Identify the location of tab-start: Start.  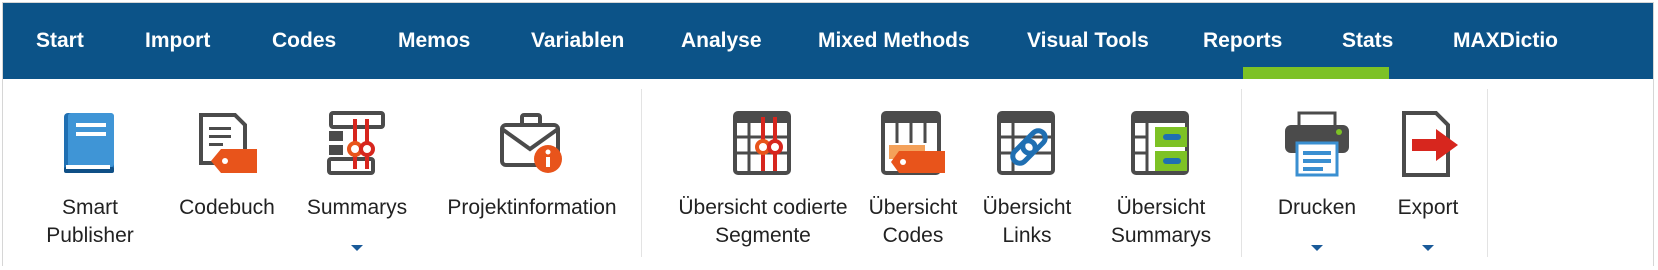
(60, 41).